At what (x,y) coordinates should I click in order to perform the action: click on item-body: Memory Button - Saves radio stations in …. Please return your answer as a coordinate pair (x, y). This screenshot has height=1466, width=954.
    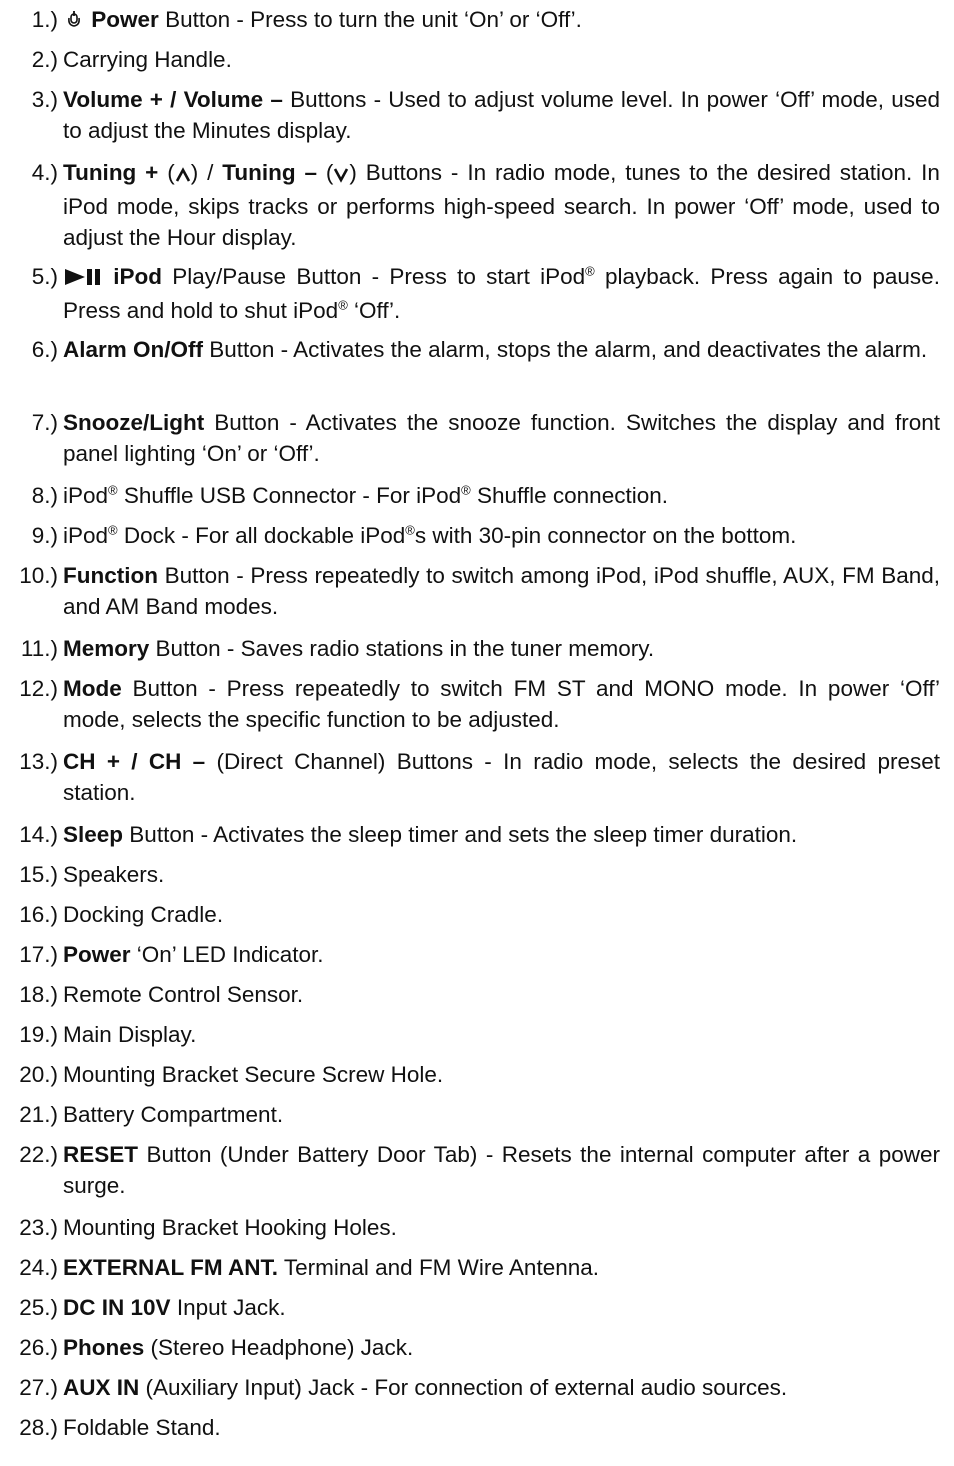
    Looking at the image, I should click on (501, 648).